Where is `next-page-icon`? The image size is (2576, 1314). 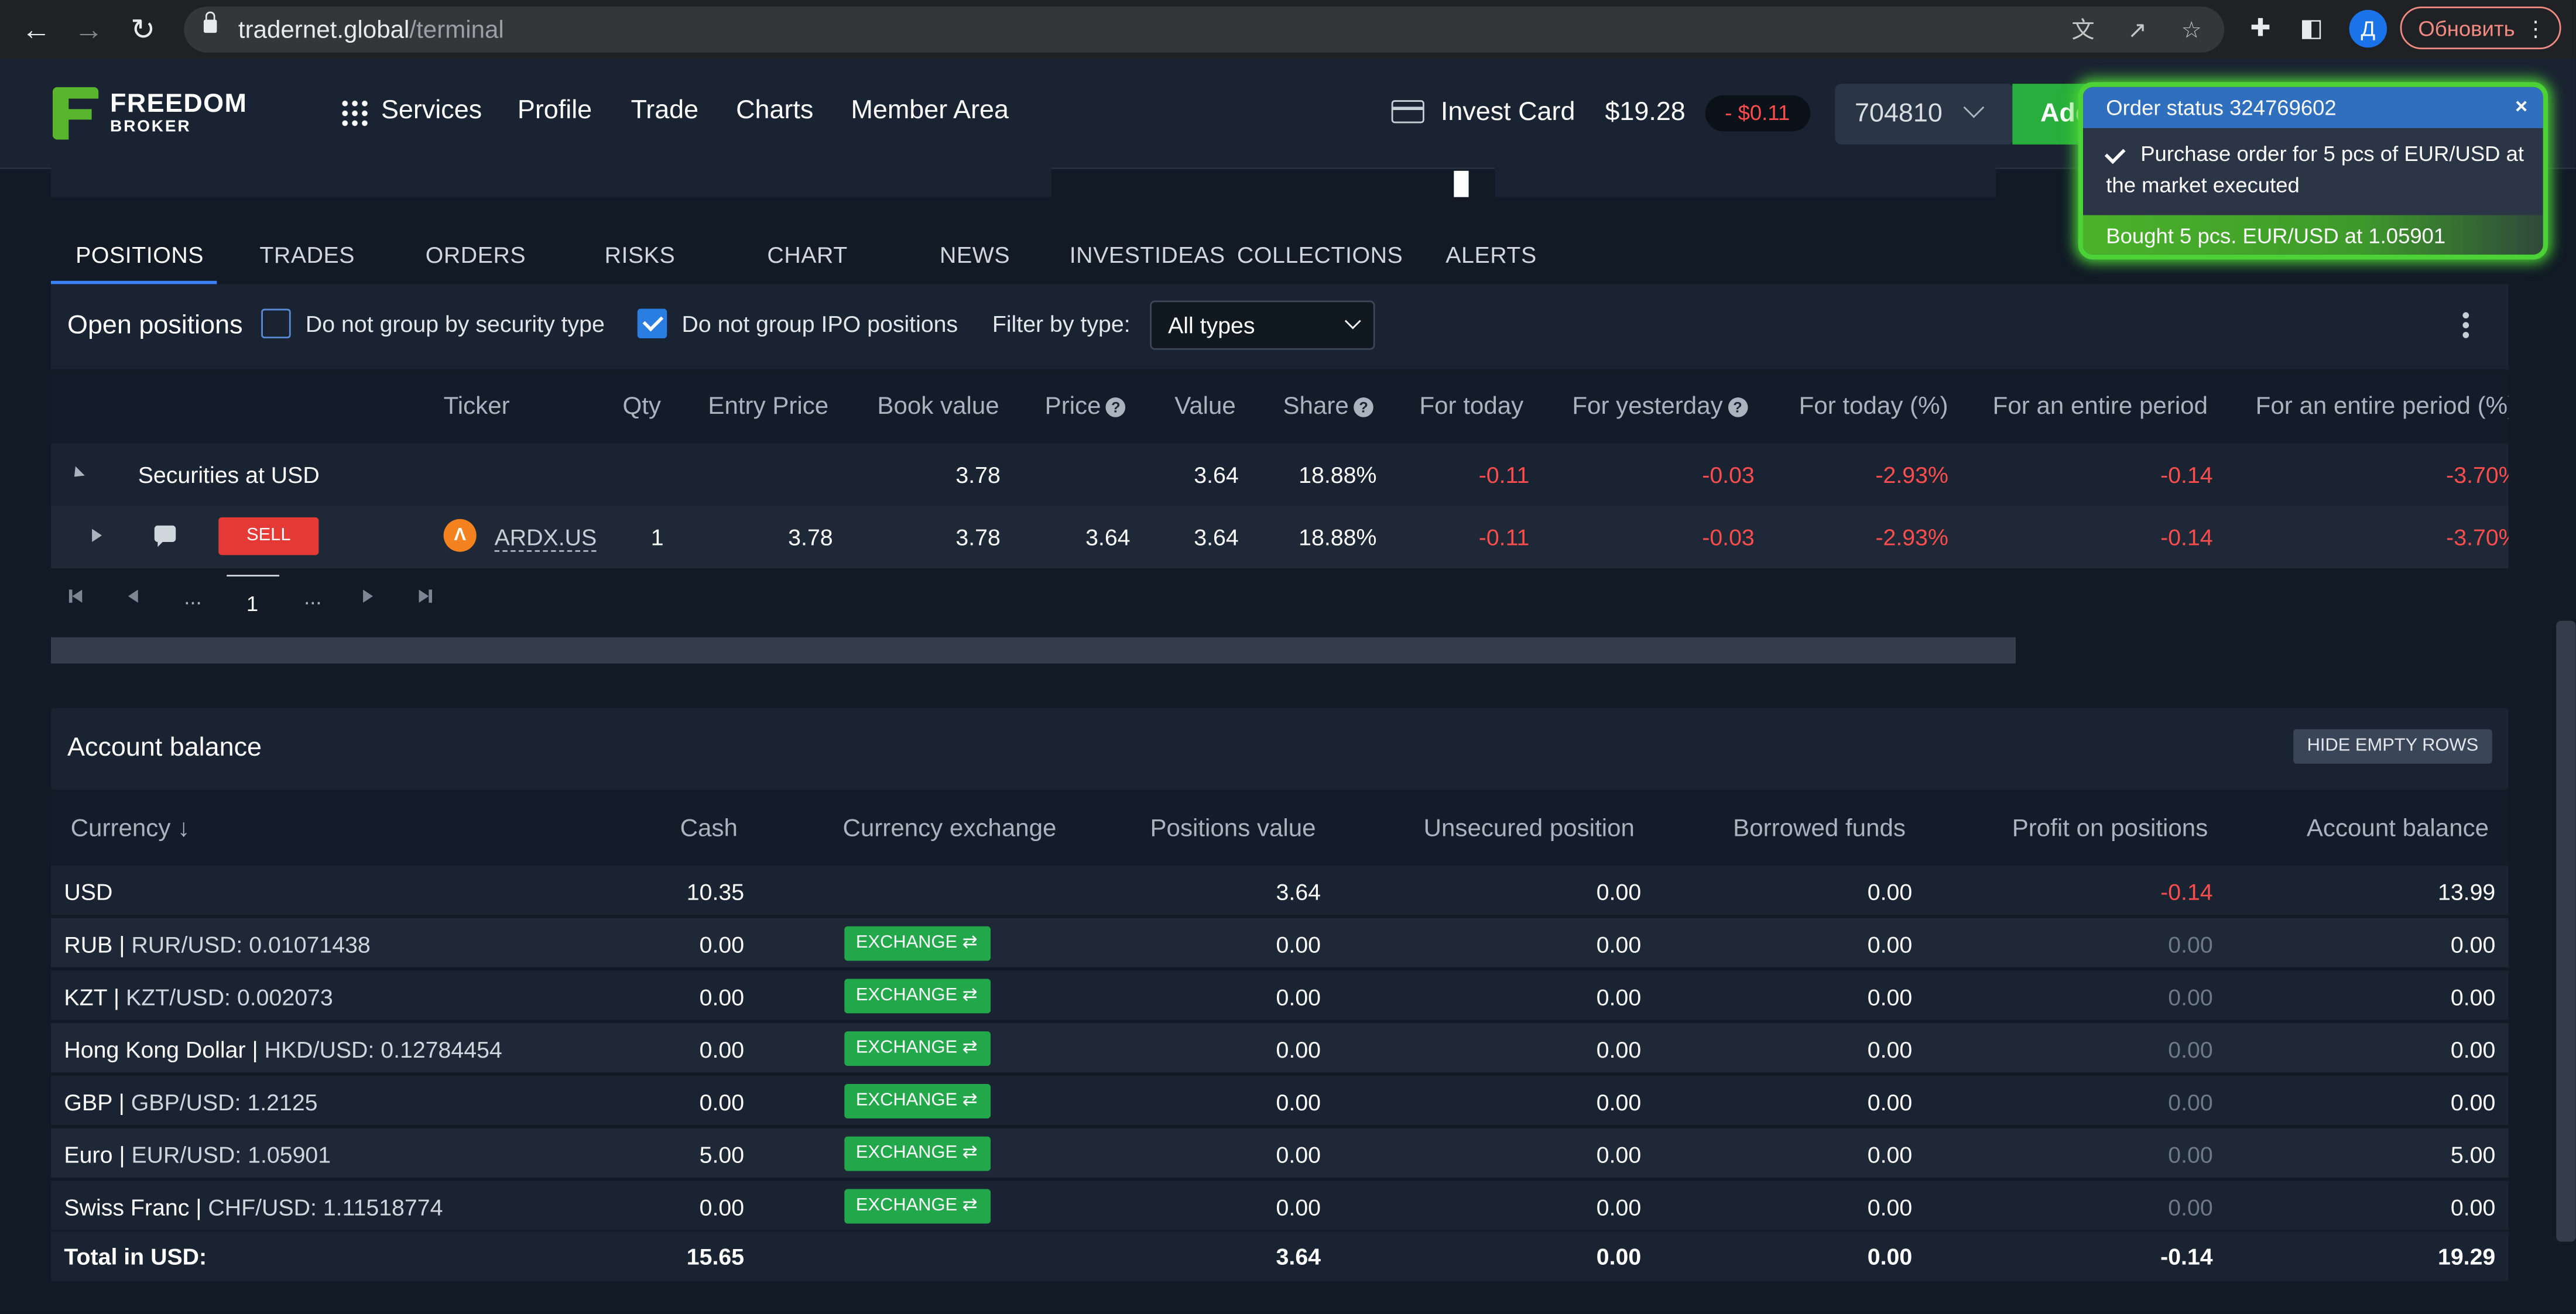 next-page-icon is located at coordinates (368, 596).